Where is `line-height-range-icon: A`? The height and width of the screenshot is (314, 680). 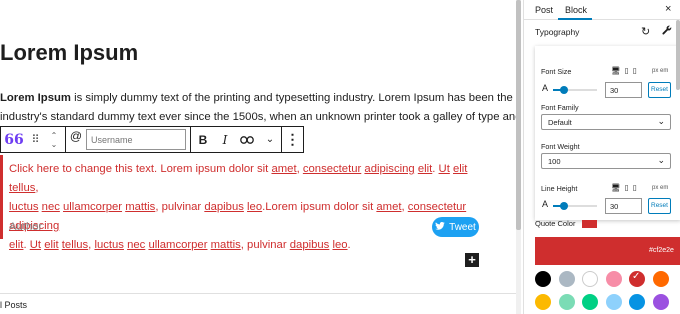 line-height-range-icon: A is located at coordinates (545, 204).